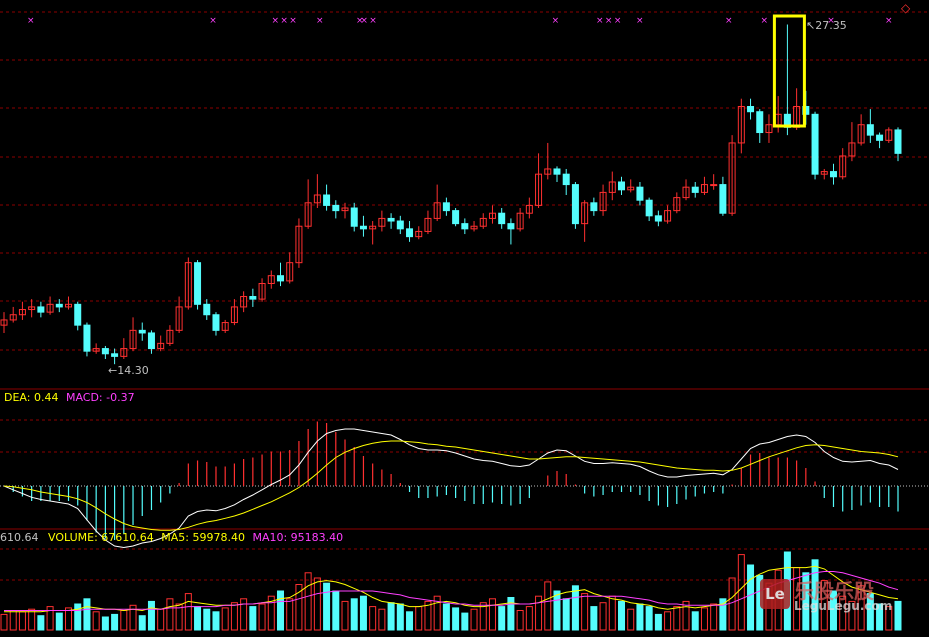 The width and height of the screenshot is (929, 637). I want to click on high-price-value: 27.35, so click(831, 25).